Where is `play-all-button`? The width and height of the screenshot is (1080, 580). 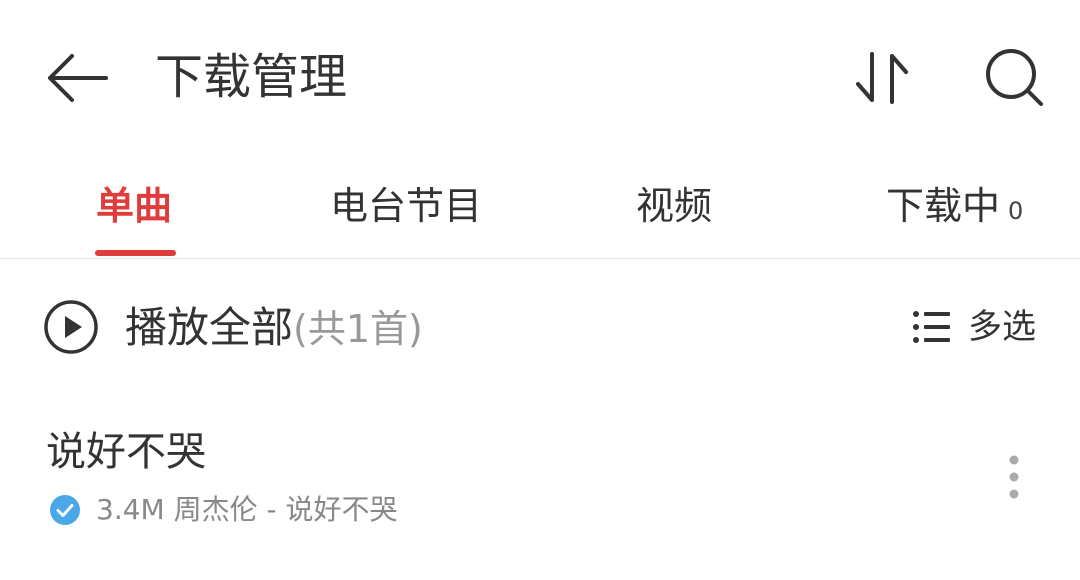 play-all-button is located at coordinates (71, 327).